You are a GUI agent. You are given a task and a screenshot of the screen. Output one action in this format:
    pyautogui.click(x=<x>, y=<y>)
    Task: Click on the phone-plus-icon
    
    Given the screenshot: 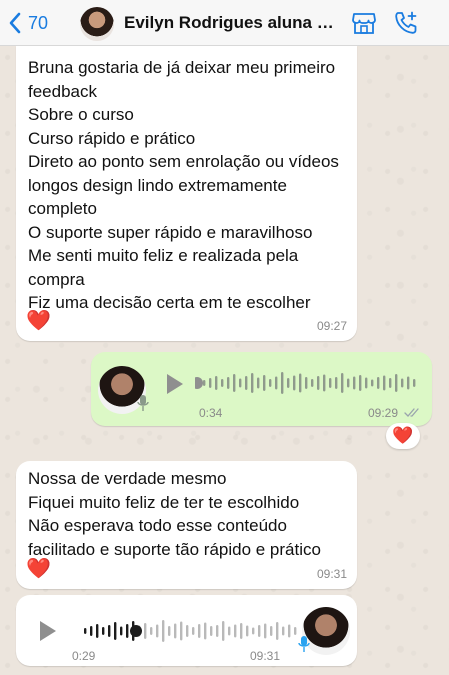 What is the action you would take?
    pyautogui.click(x=406, y=23)
    